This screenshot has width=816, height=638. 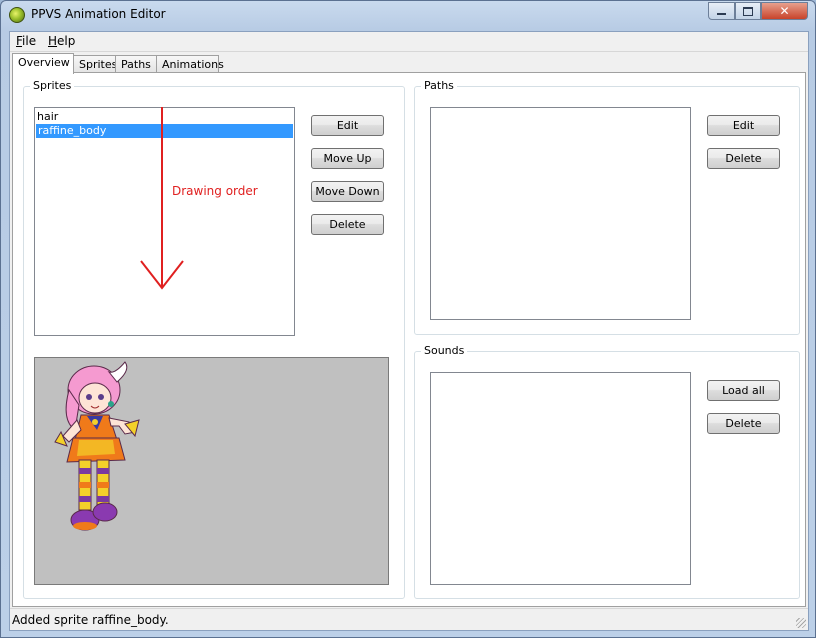 What do you see at coordinates (66, 41) in the screenshot?
I see `menu-help-label: elp` at bounding box center [66, 41].